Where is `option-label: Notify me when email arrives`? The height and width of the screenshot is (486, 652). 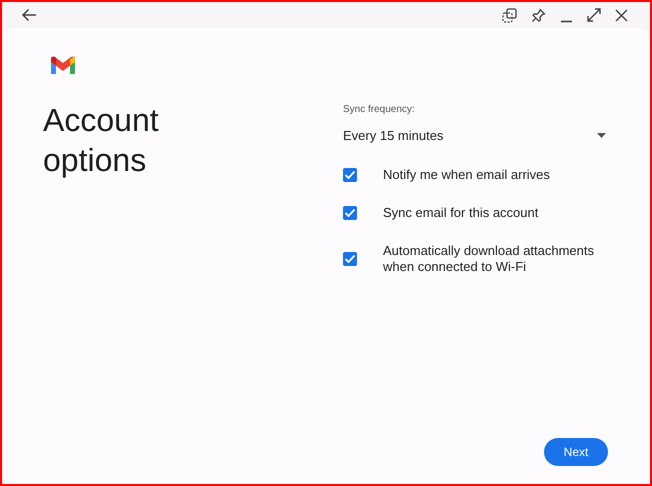
option-label: Notify me when email arrives is located at coordinates (467, 175).